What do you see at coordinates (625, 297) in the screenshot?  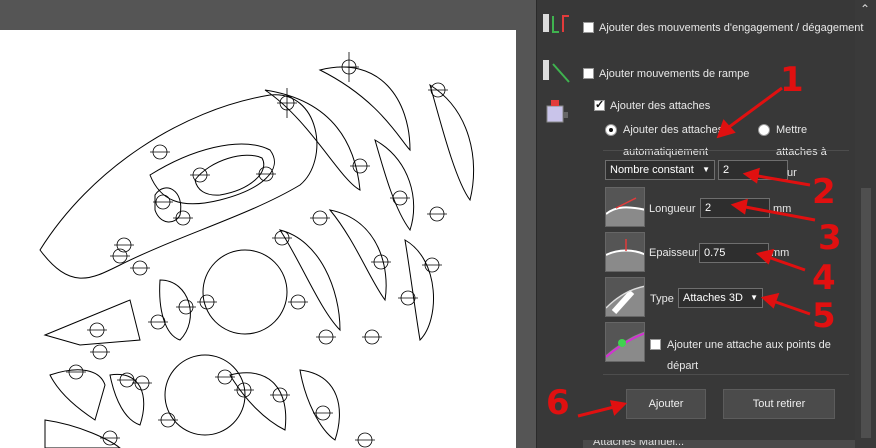 I see `type-thumb-icon` at bounding box center [625, 297].